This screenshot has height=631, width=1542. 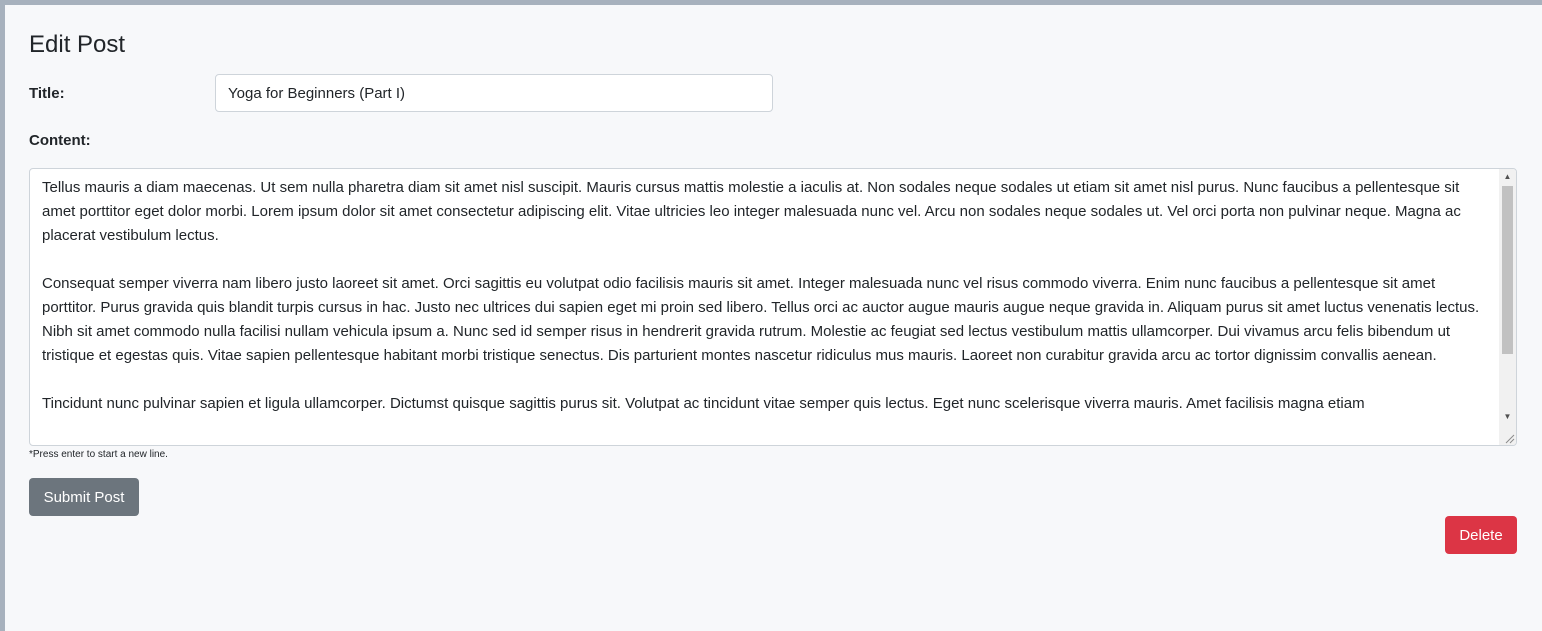 What do you see at coordinates (1507, 177) in the screenshot?
I see `scroll-up-arrow-icon: ▲` at bounding box center [1507, 177].